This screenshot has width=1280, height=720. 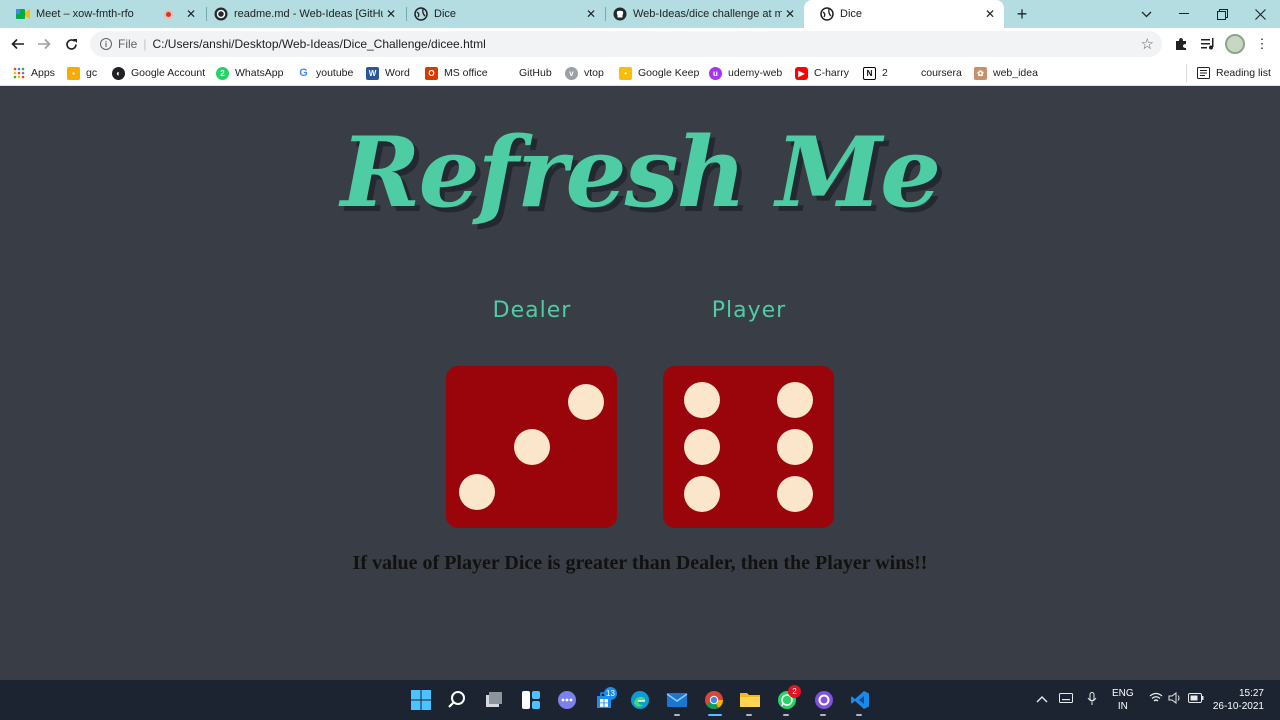 I want to click on bookmark-label: Apps, so click(x=43, y=73).